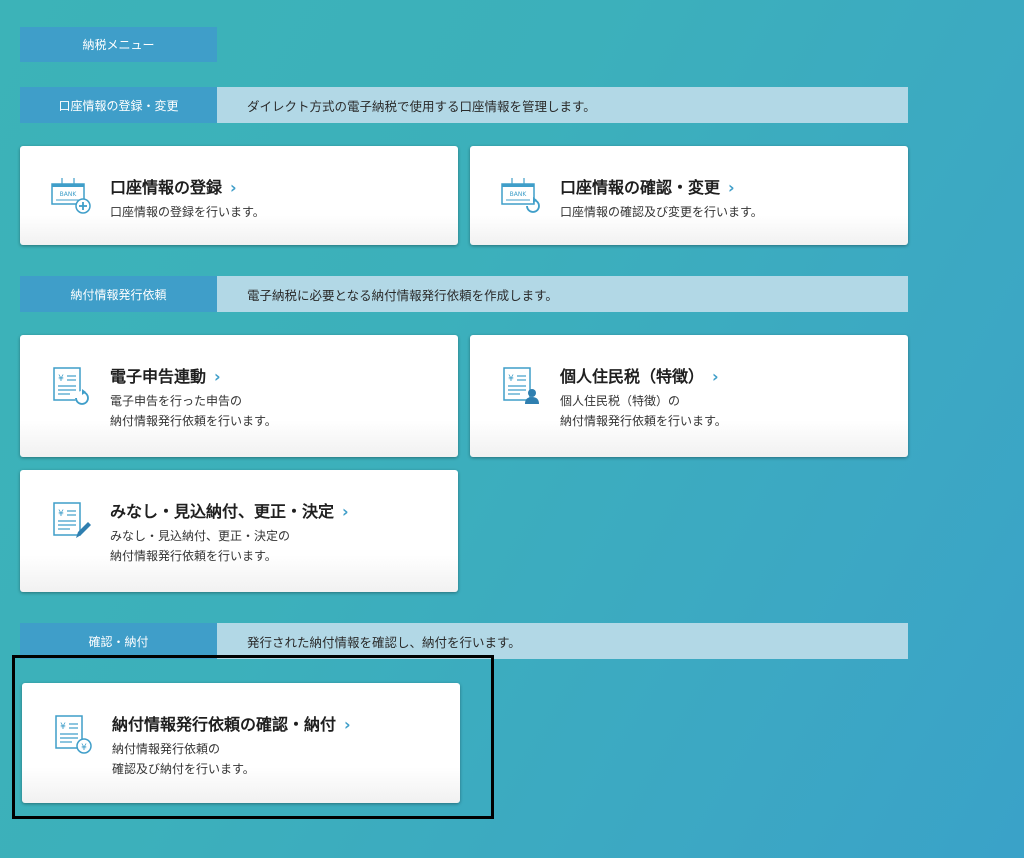  I want to click on section-confirm-payment: 確認・納付 発行された納付情報を確認し、納付を行います。, so click(464, 641).